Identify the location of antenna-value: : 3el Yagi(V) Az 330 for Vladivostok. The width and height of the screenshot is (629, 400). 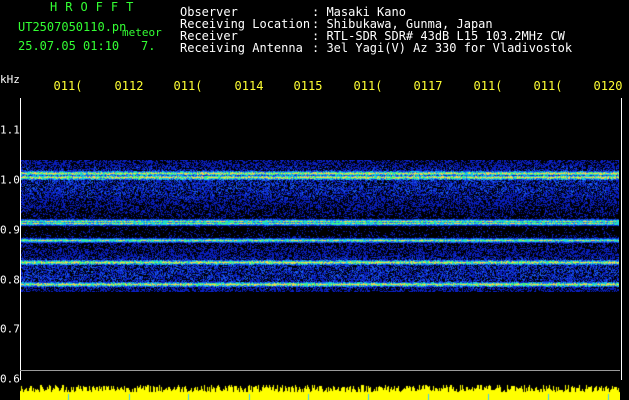
(442, 48).